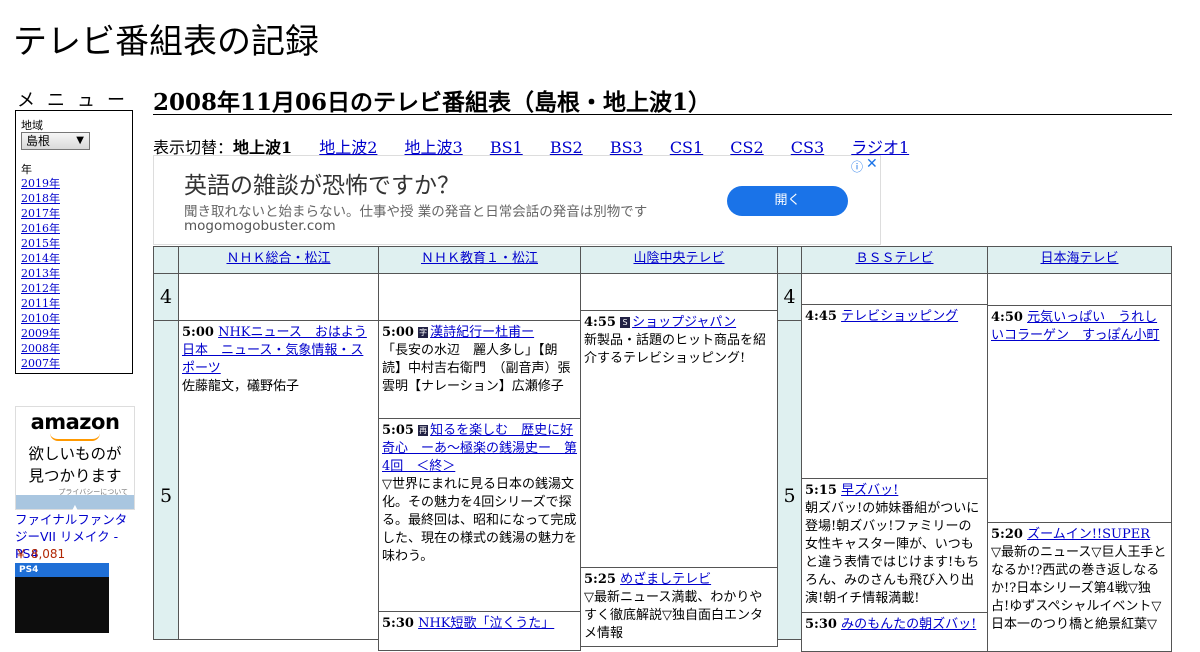  Describe the element at coordinates (75, 422) in the screenshot. I see `amazon-logo: amazon` at that location.